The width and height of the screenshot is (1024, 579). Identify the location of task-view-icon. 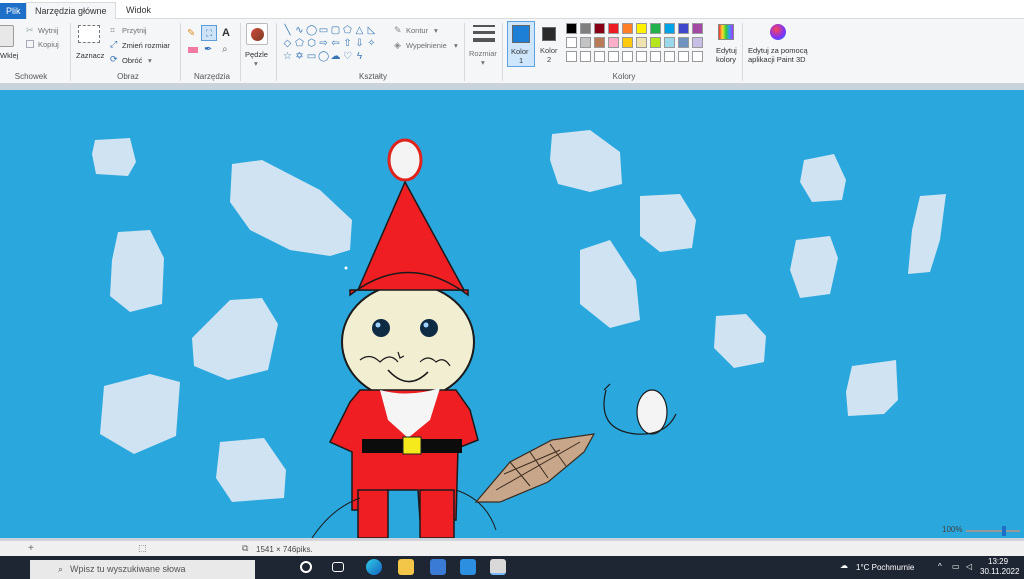
(338, 567).